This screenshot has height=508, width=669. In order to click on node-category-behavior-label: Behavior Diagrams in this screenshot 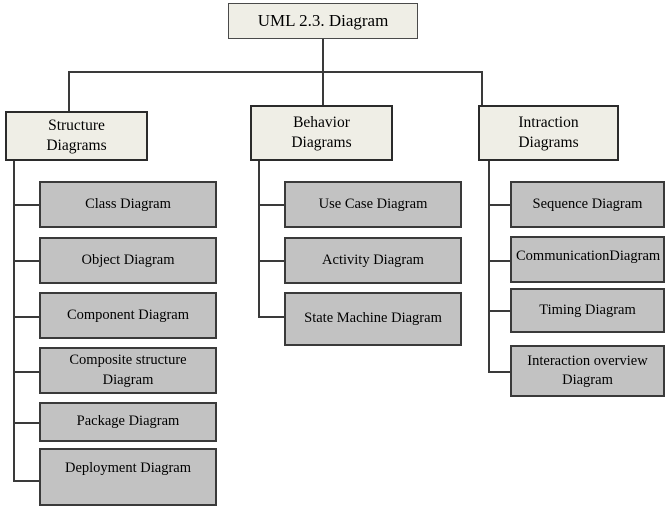, I will do `click(321, 133)`.